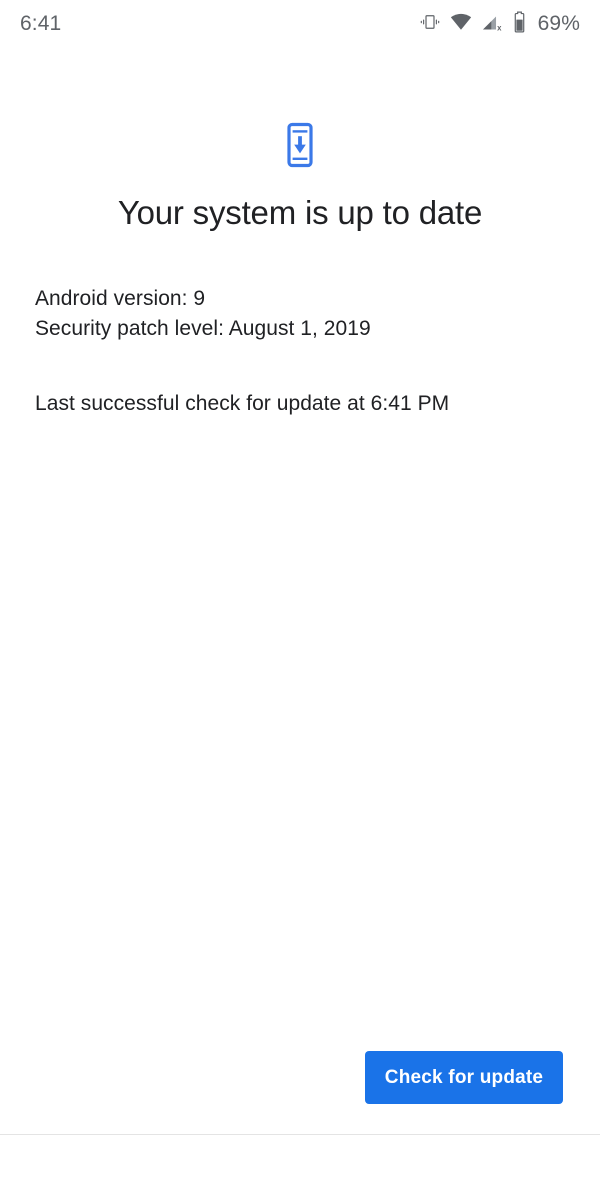  What do you see at coordinates (300, 1167) in the screenshot?
I see `navigation-bar` at bounding box center [300, 1167].